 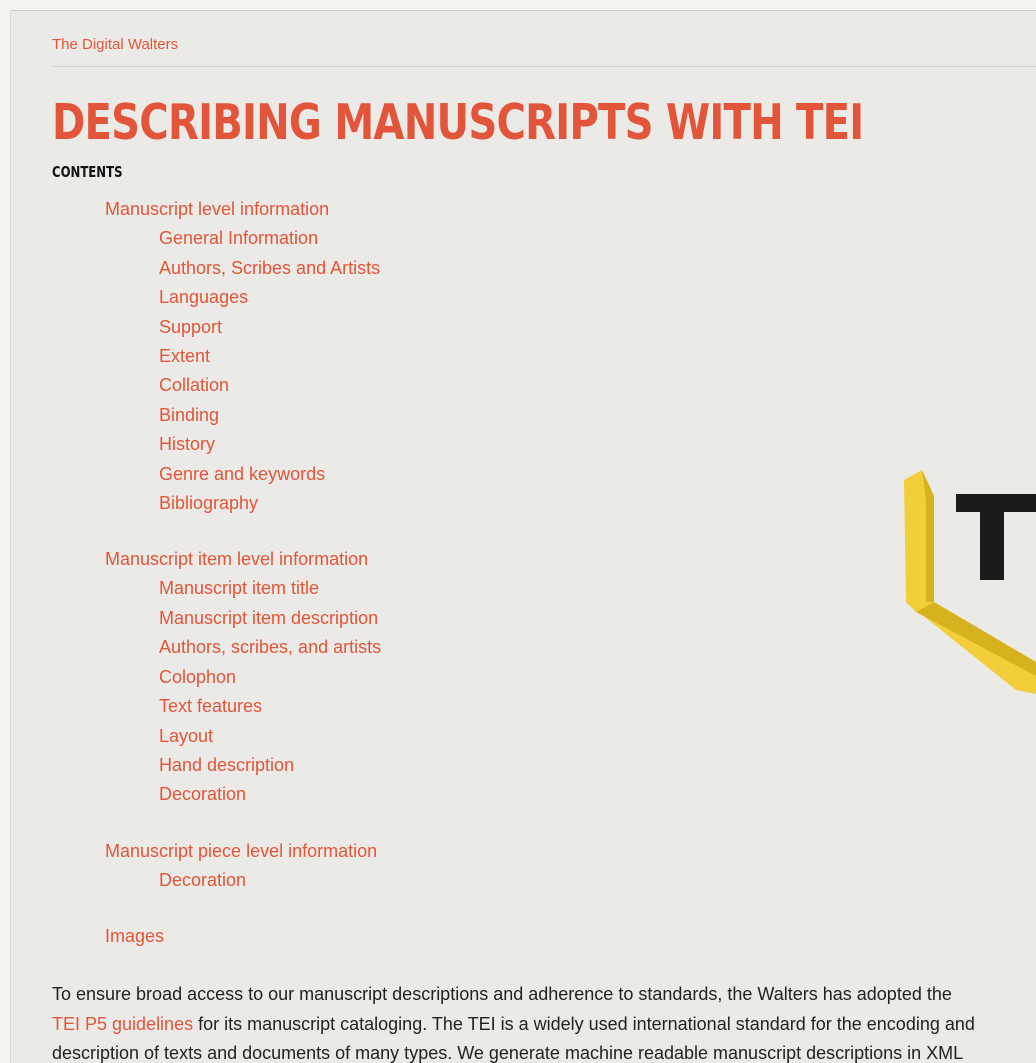 I want to click on contents-heading: CONTENTS, so click(x=87, y=172).